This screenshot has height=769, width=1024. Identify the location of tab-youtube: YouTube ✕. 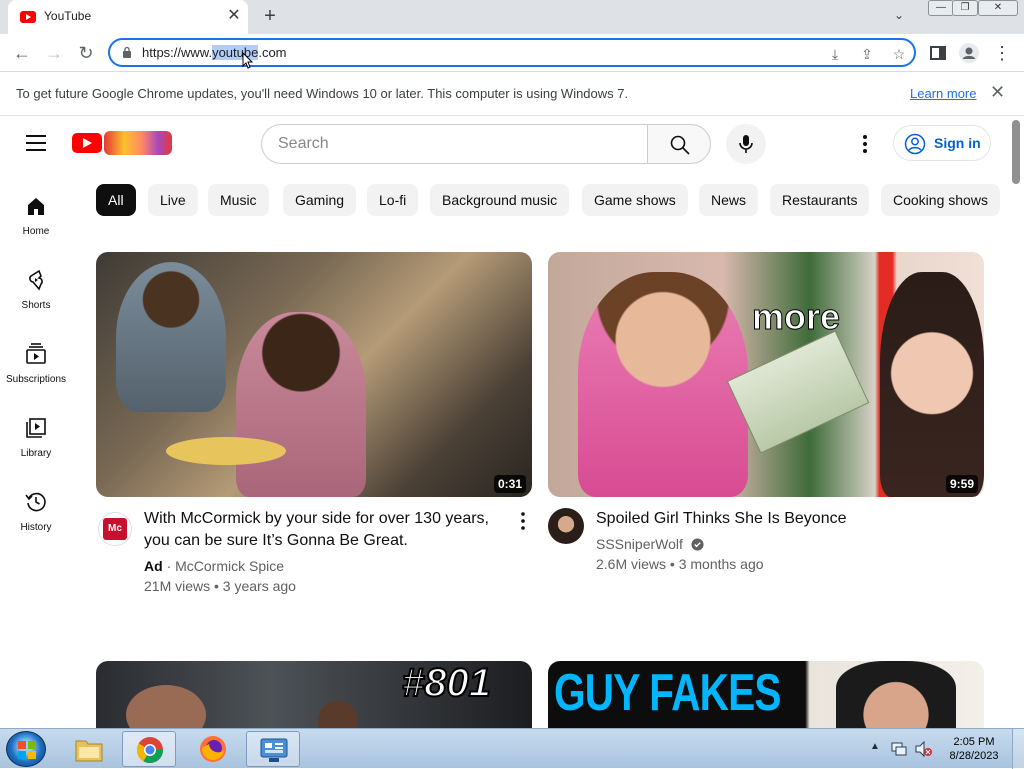
(128, 17).